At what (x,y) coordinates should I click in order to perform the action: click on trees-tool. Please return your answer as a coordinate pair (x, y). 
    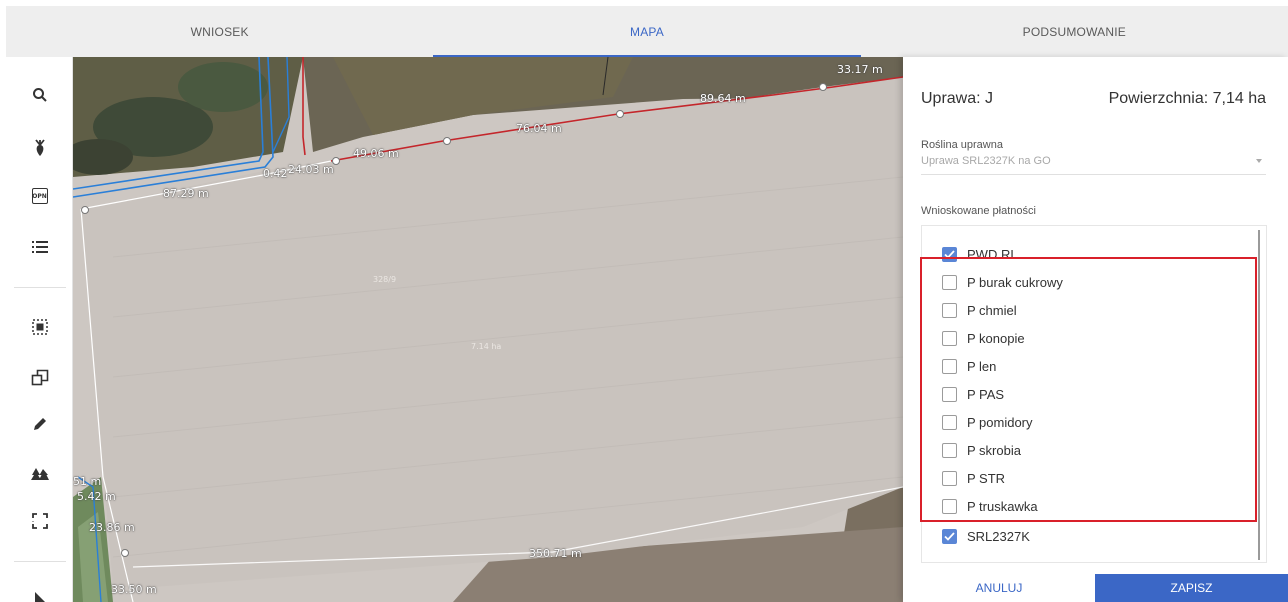
    Looking at the image, I should click on (39, 475).